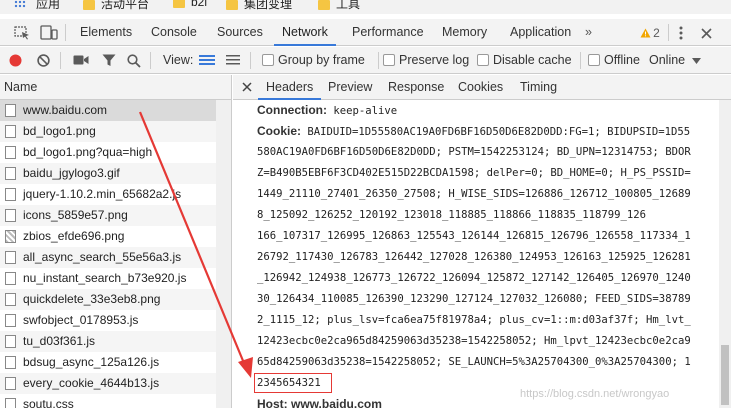 The image size is (731, 408). What do you see at coordinates (247, 87) in the screenshot?
I see `close-detail-icon` at bounding box center [247, 87].